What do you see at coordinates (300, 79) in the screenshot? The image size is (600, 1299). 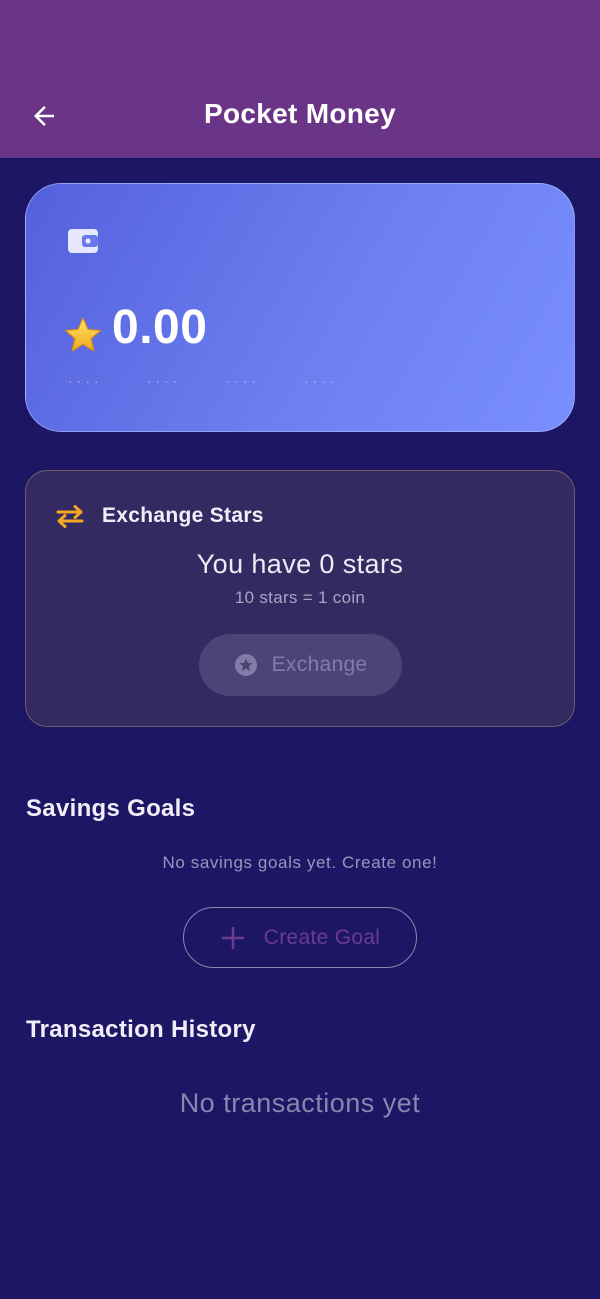 I see `app-bar: Pocket Money` at bounding box center [300, 79].